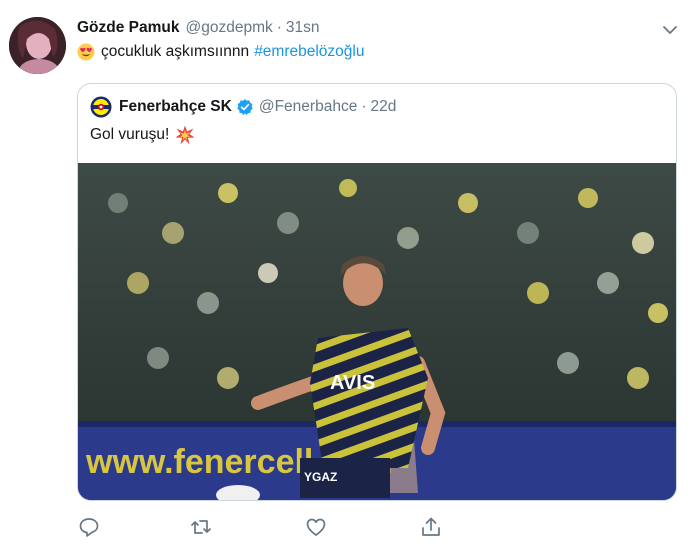  I want to click on author-name: Gözde Pamuk, so click(128, 28).